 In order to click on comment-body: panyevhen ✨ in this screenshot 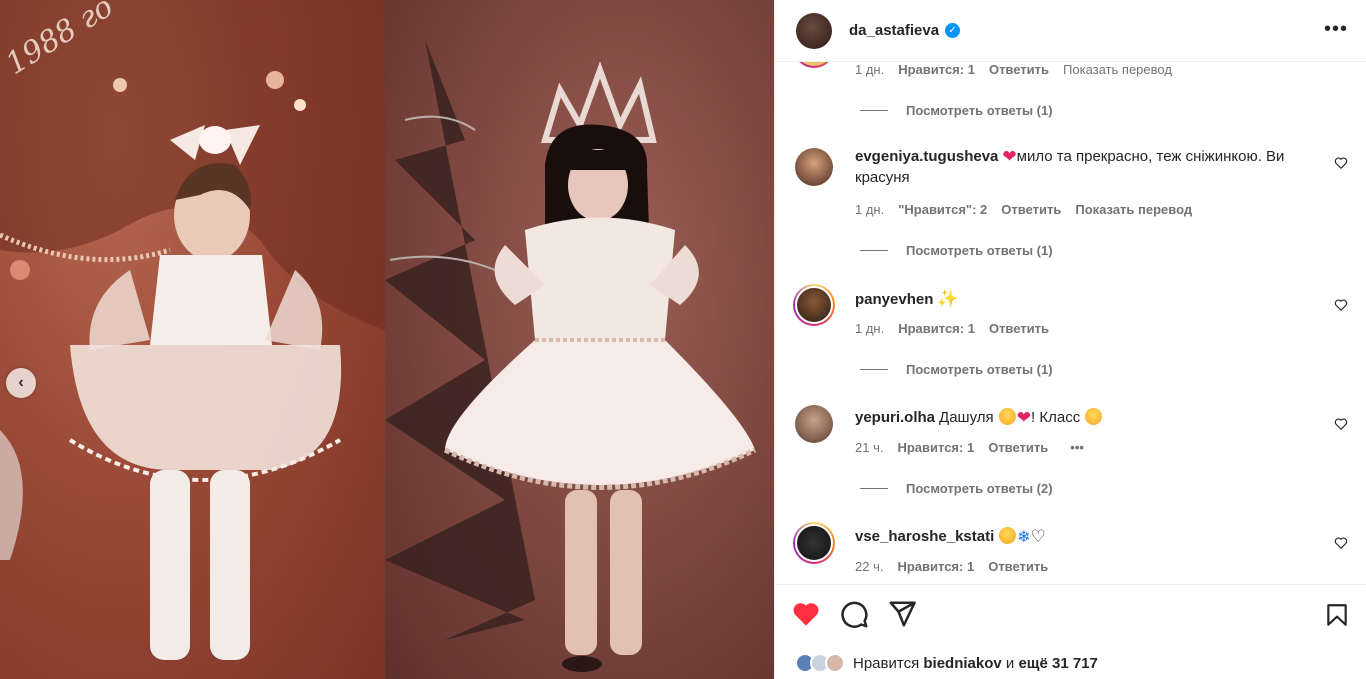, I will do `click(1085, 299)`.